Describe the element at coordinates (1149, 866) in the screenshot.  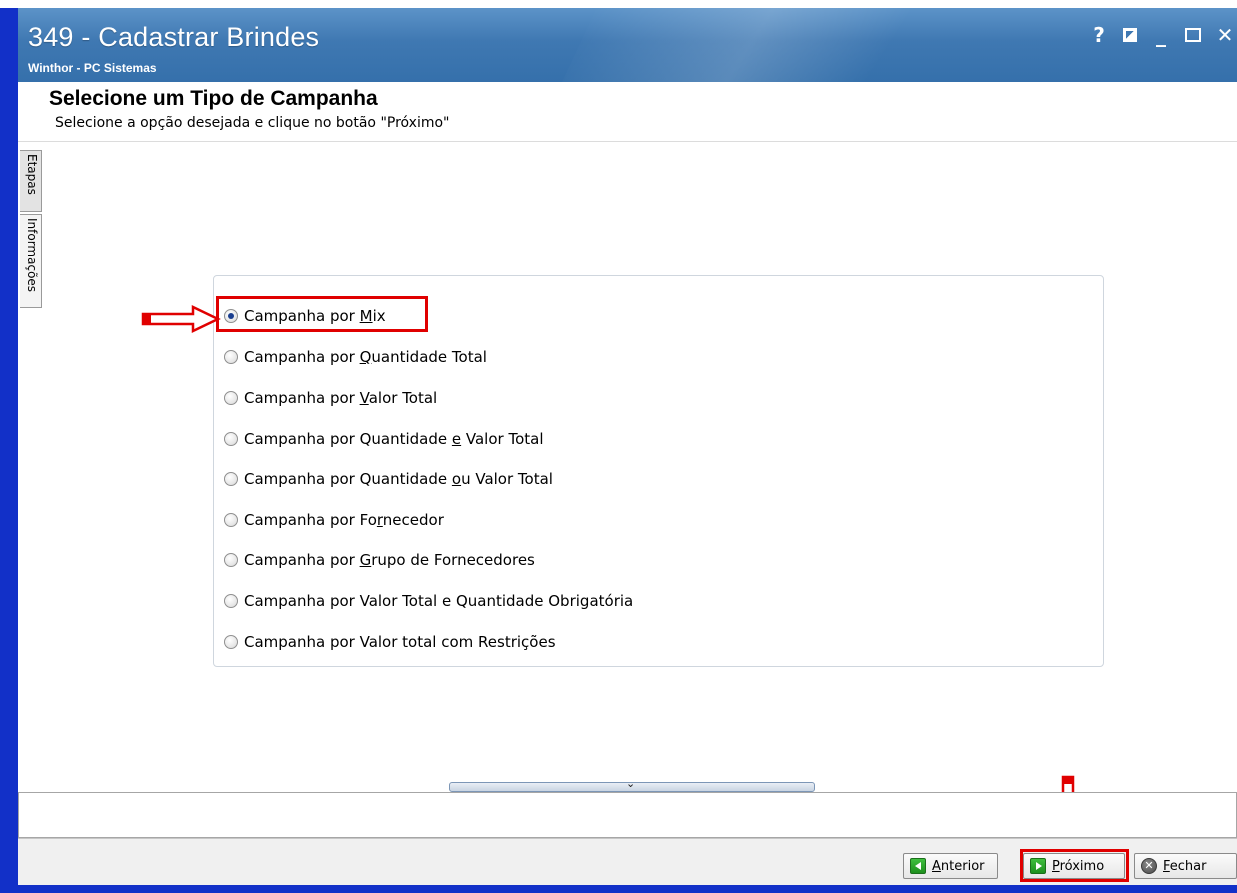
I see `close-circle-icon: ✕` at that location.